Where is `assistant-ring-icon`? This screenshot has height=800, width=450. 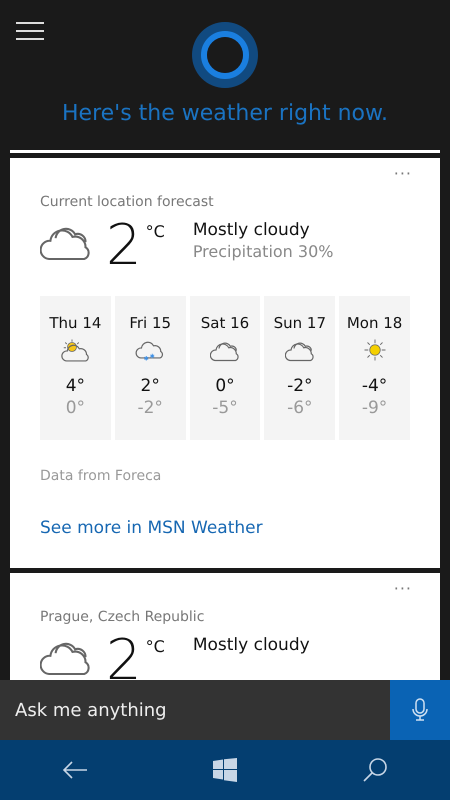
assistant-ring-icon is located at coordinates (225, 55).